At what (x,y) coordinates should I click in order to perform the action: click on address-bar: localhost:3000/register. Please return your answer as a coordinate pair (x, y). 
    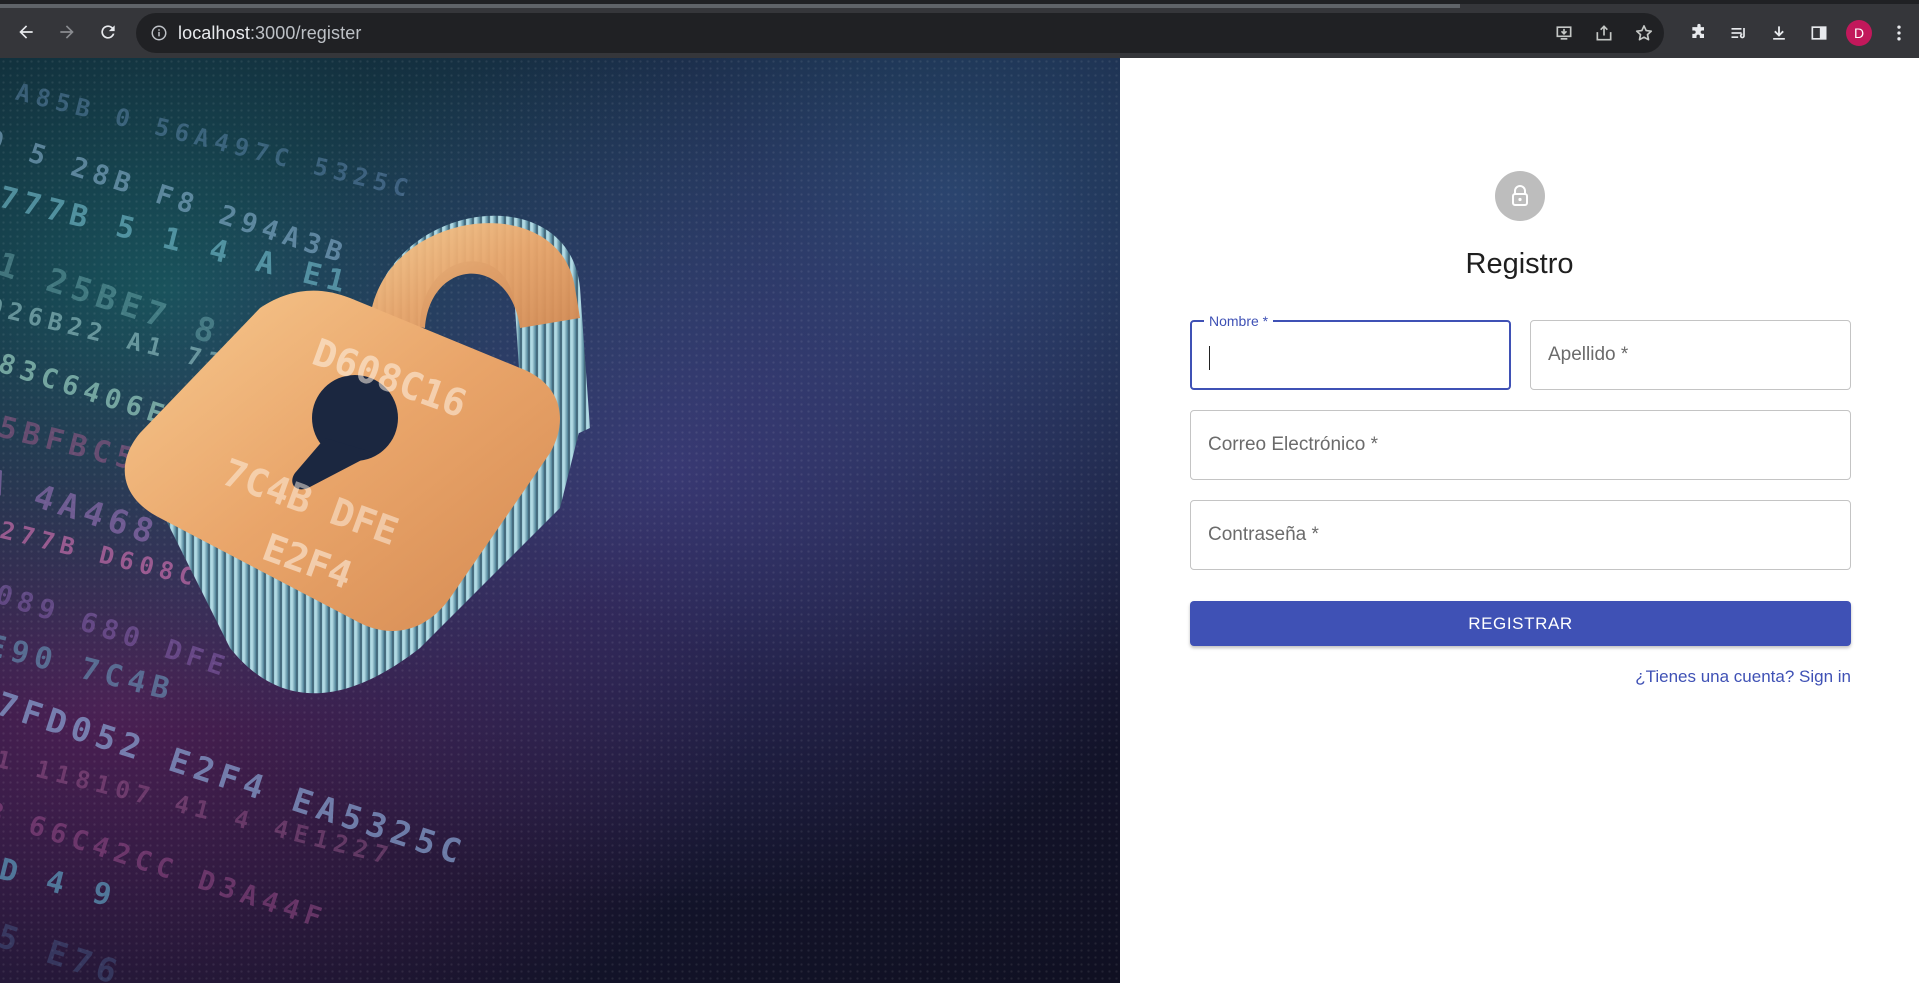
    Looking at the image, I should click on (900, 33).